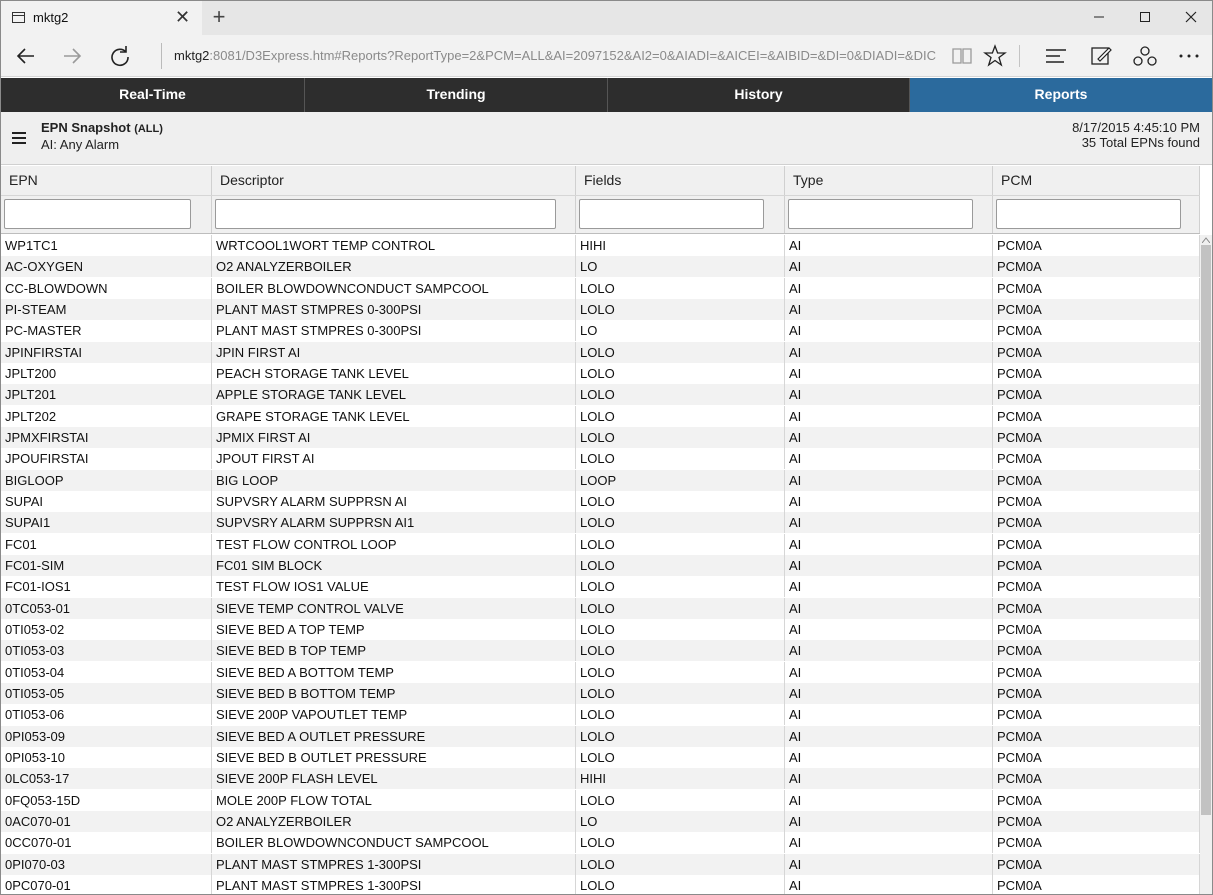 This screenshot has height=895, width=1213. What do you see at coordinates (120, 56) in the screenshot?
I see `refresh-button` at bounding box center [120, 56].